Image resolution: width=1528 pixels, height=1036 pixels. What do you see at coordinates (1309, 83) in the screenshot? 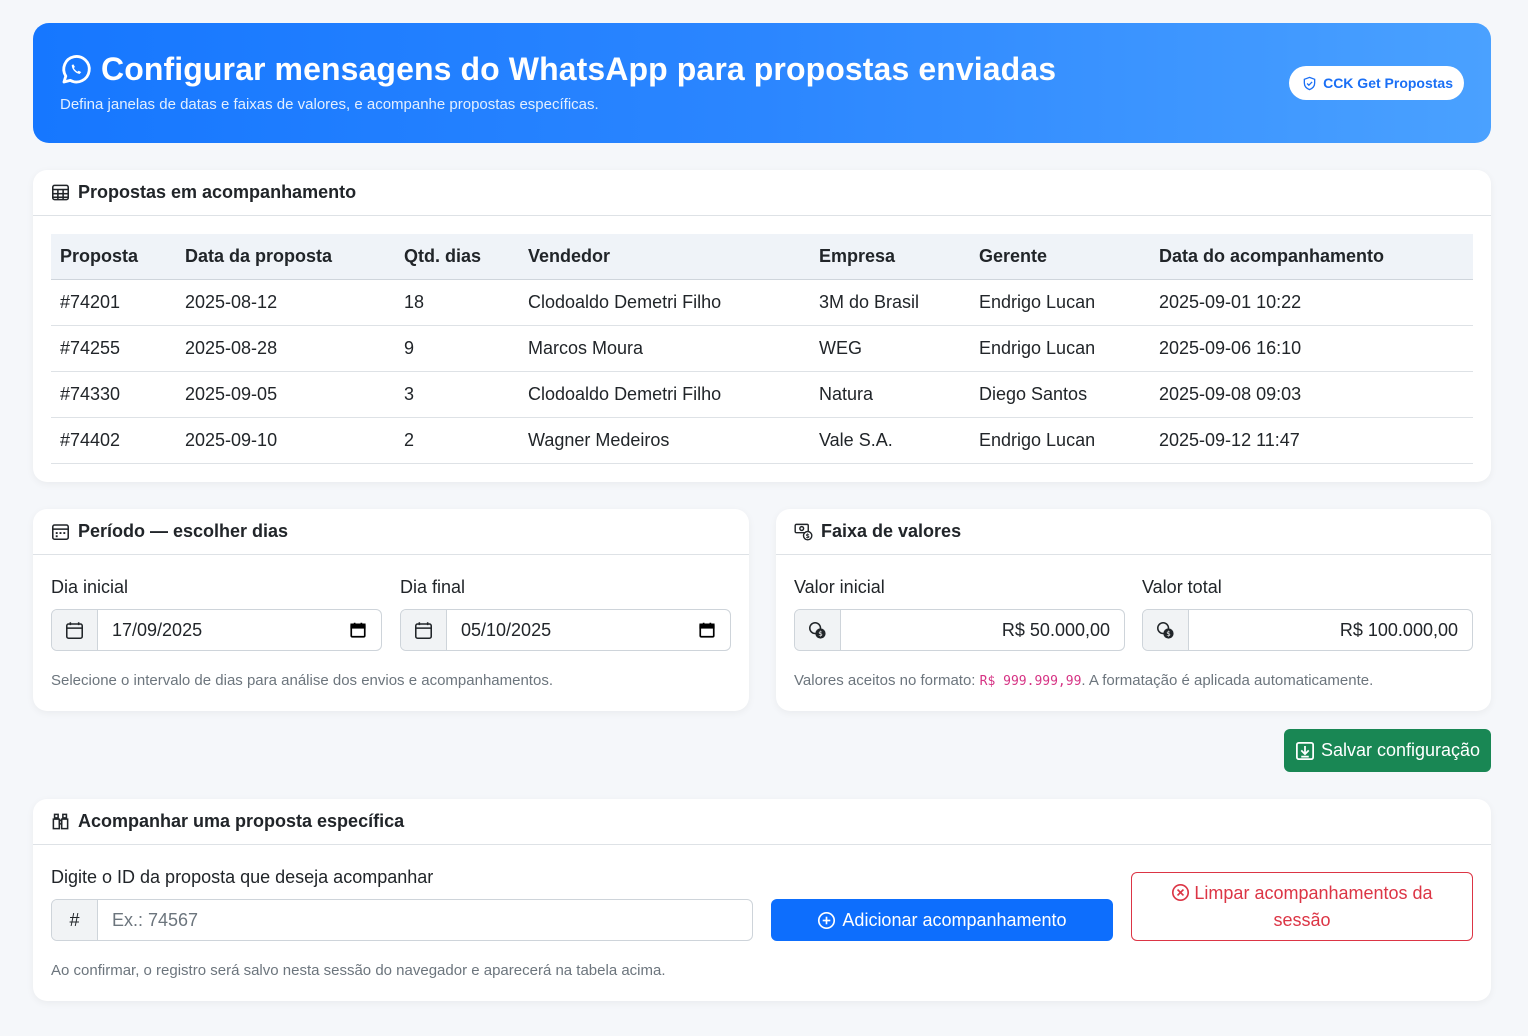
I see `shield-check-icon` at bounding box center [1309, 83].